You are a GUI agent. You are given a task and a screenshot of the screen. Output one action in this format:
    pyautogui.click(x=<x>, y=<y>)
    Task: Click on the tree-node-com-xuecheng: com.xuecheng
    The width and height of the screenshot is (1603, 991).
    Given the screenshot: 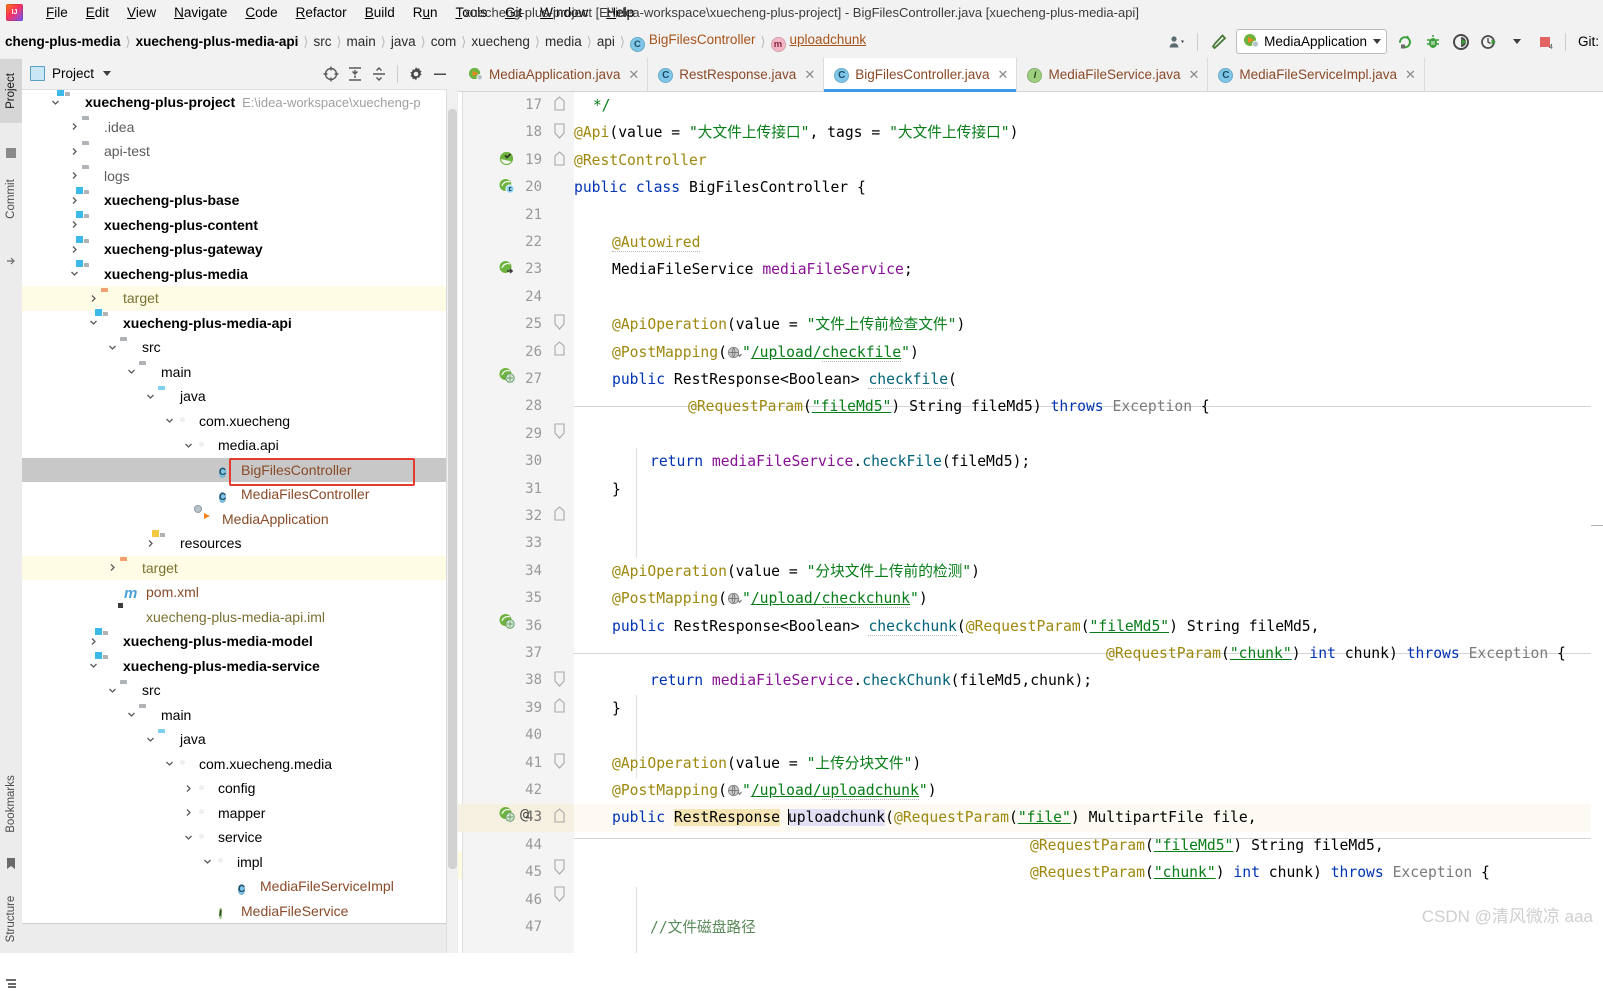 What is the action you would take?
    pyautogui.click(x=240, y=421)
    